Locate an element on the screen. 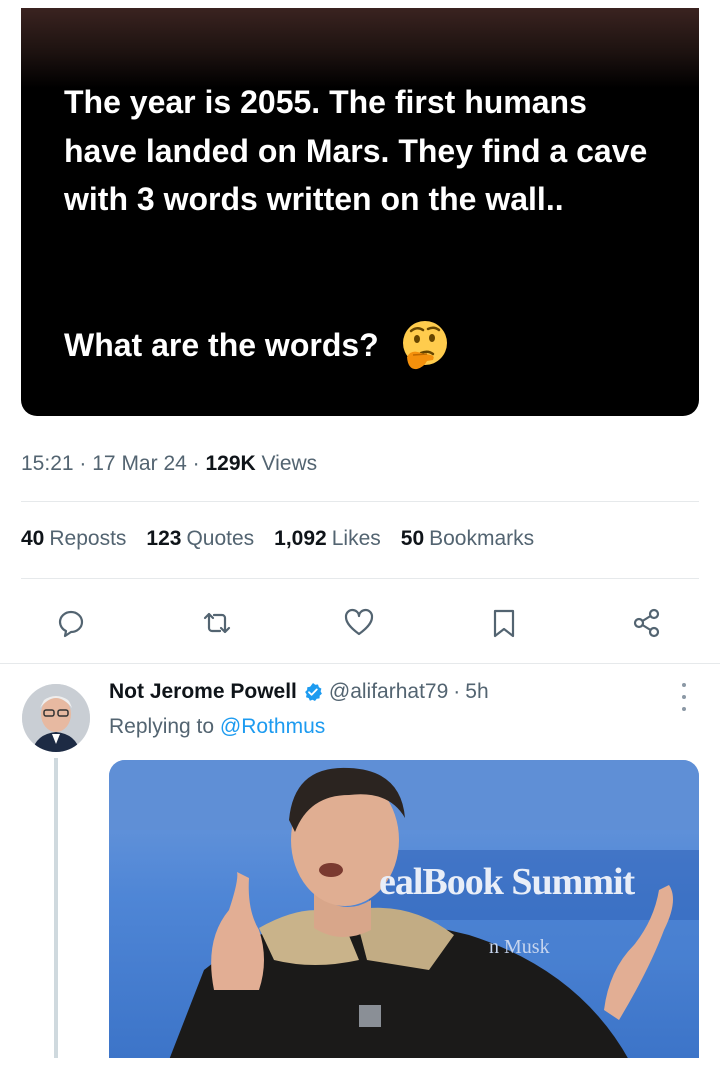 The image size is (720, 1066). reply-icon is located at coordinates (71, 624).